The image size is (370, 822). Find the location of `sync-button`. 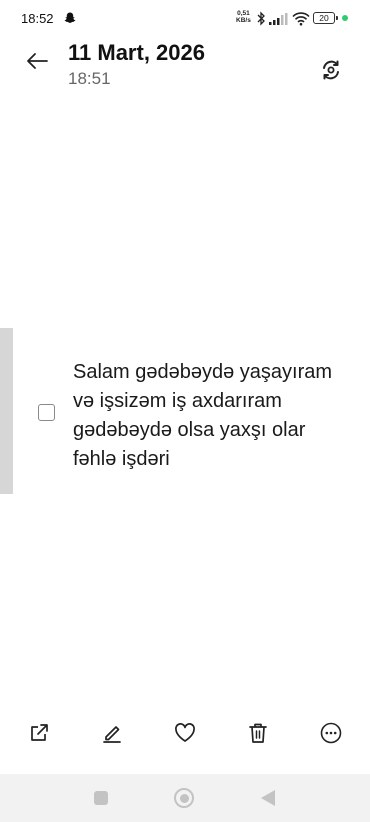

sync-button is located at coordinates (331, 70).